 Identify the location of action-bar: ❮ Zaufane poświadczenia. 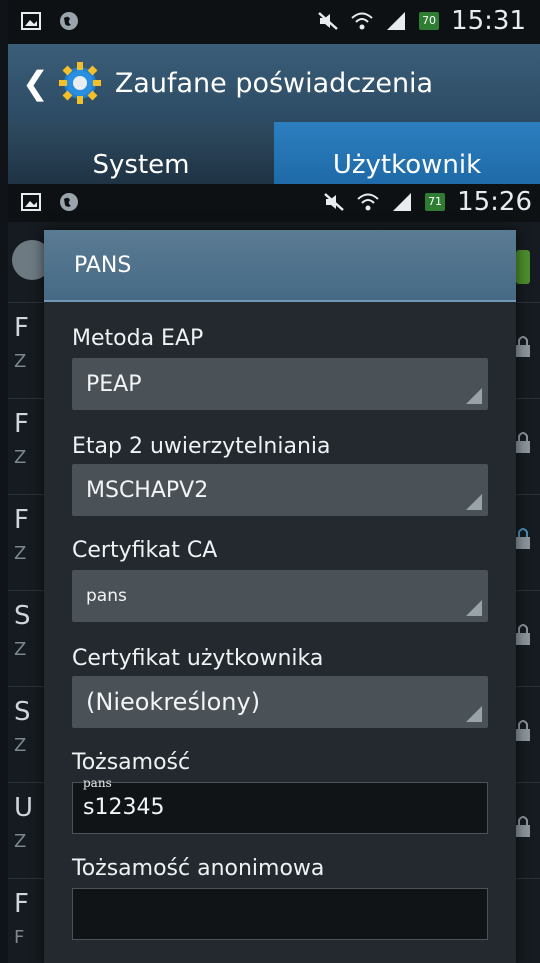
(274, 83).